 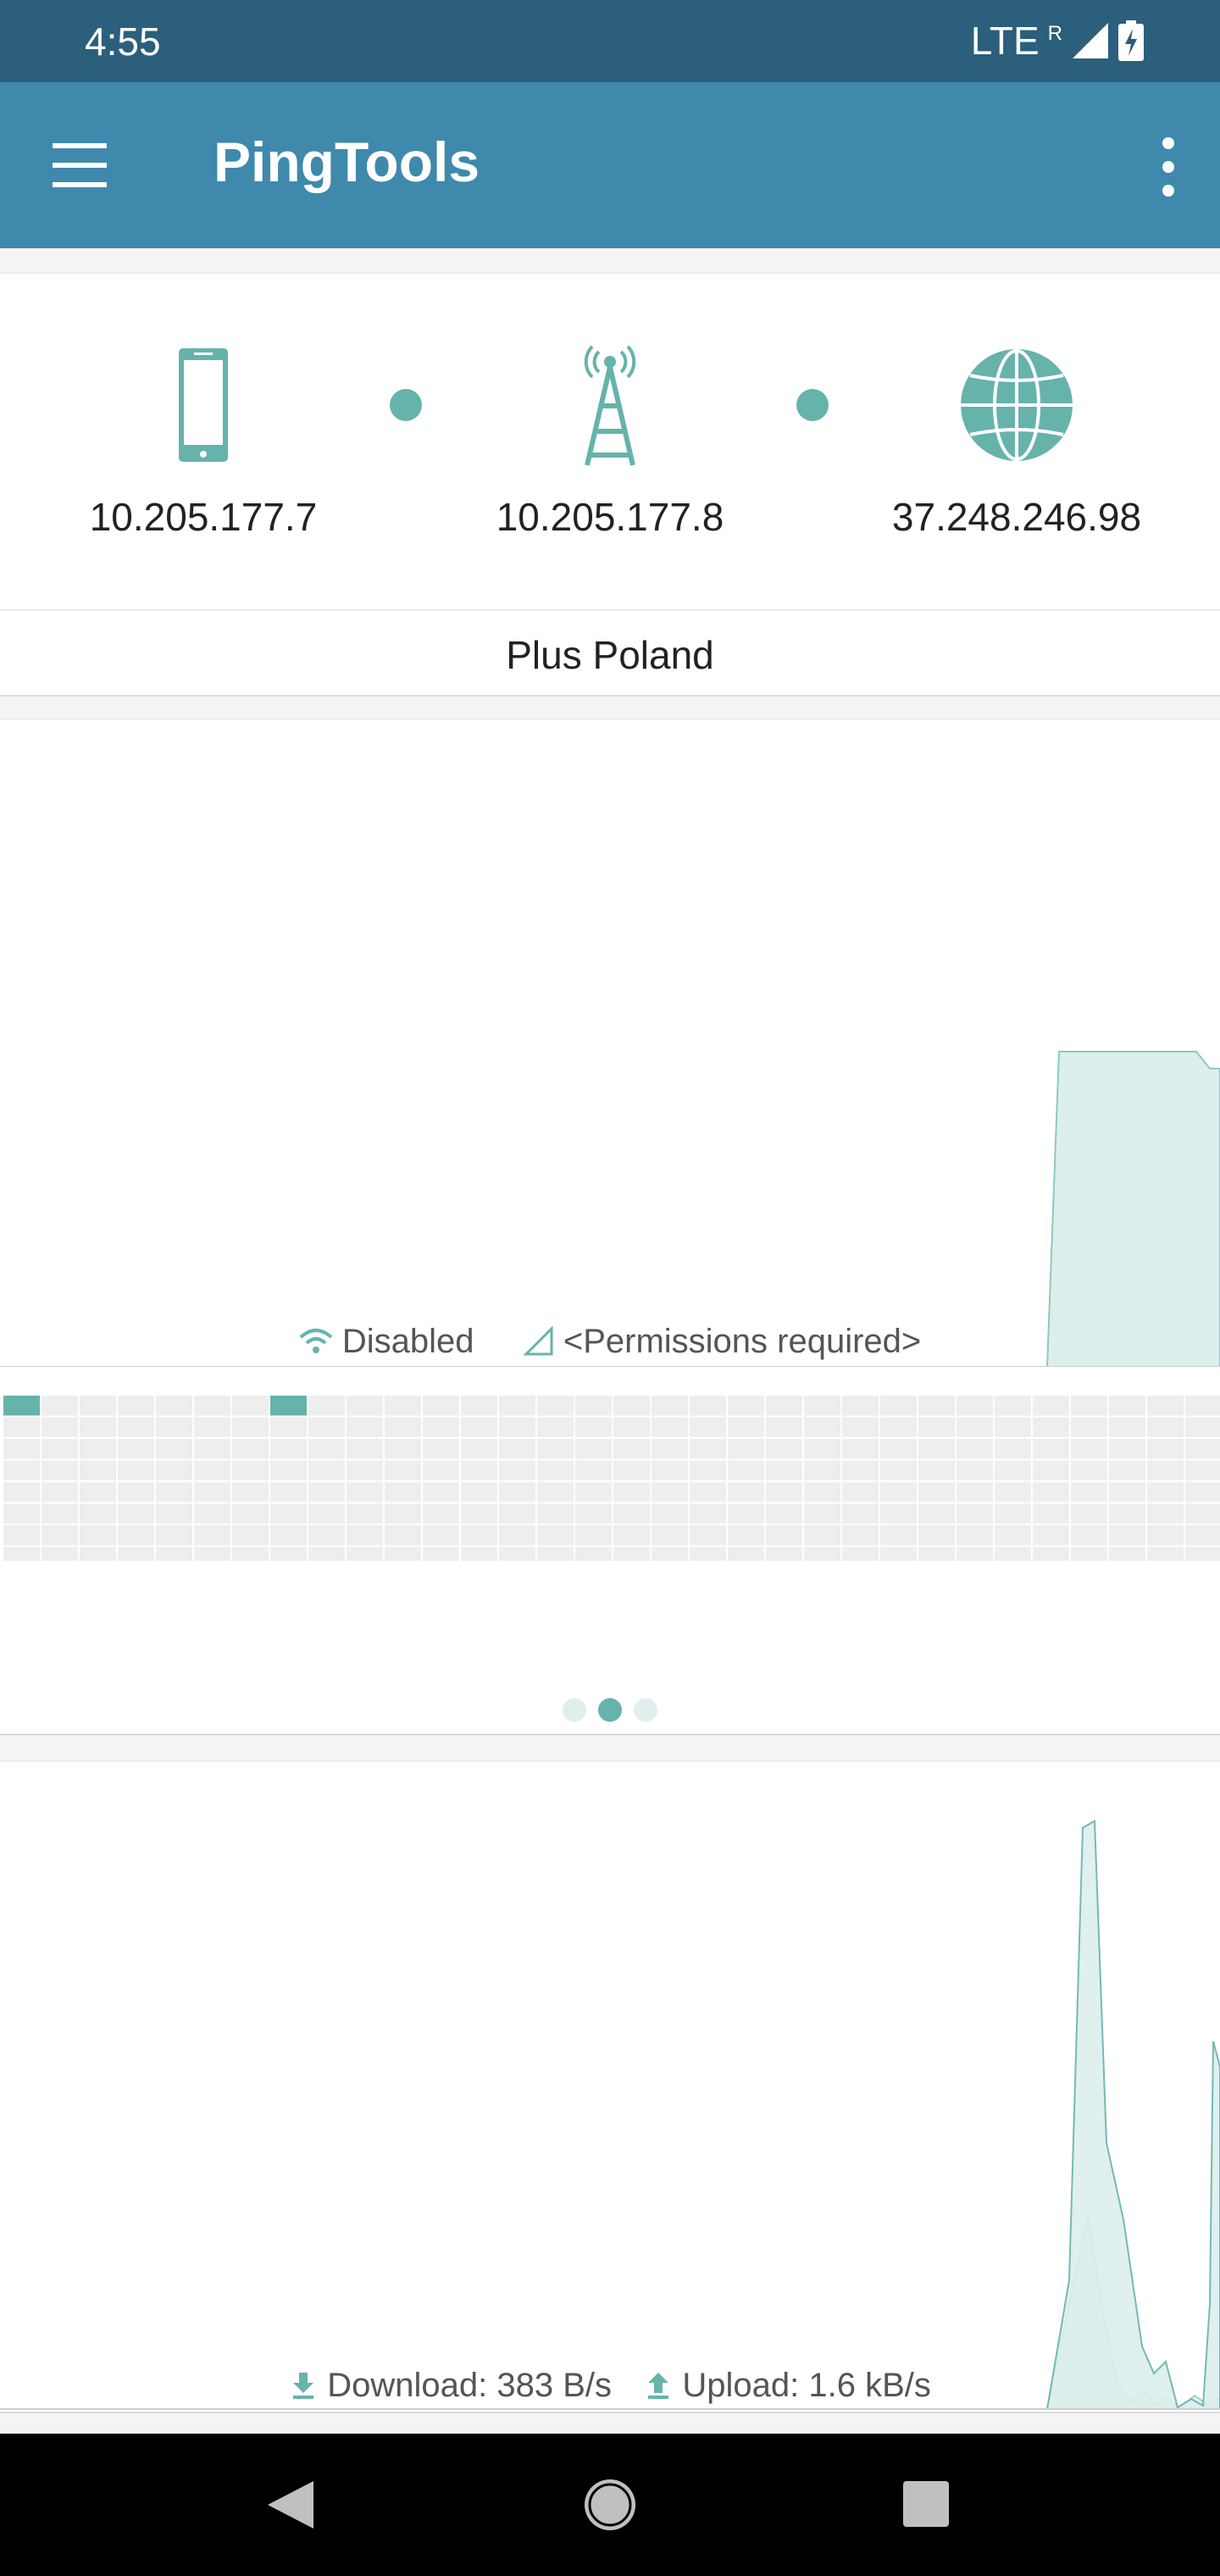 I want to click on roaming-indicator: R, so click(x=1054, y=33).